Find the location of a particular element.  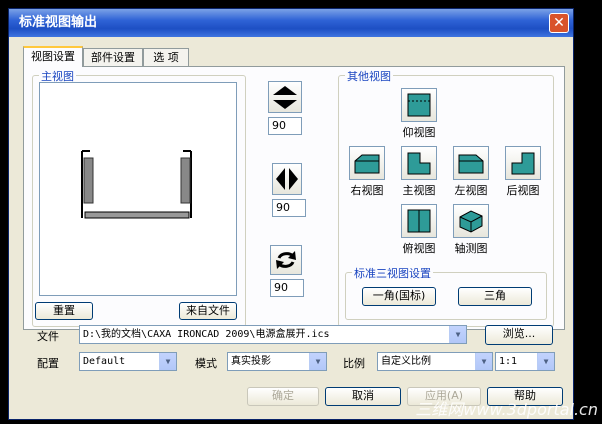

right-view-icon is located at coordinates (367, 164).